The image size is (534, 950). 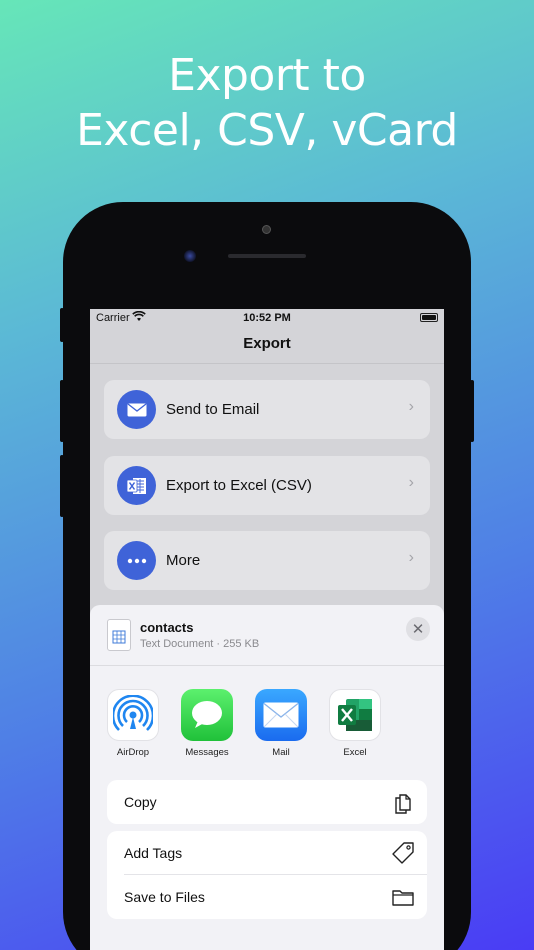 I want to click on app-label: Excel, so click(x=355, y=752).